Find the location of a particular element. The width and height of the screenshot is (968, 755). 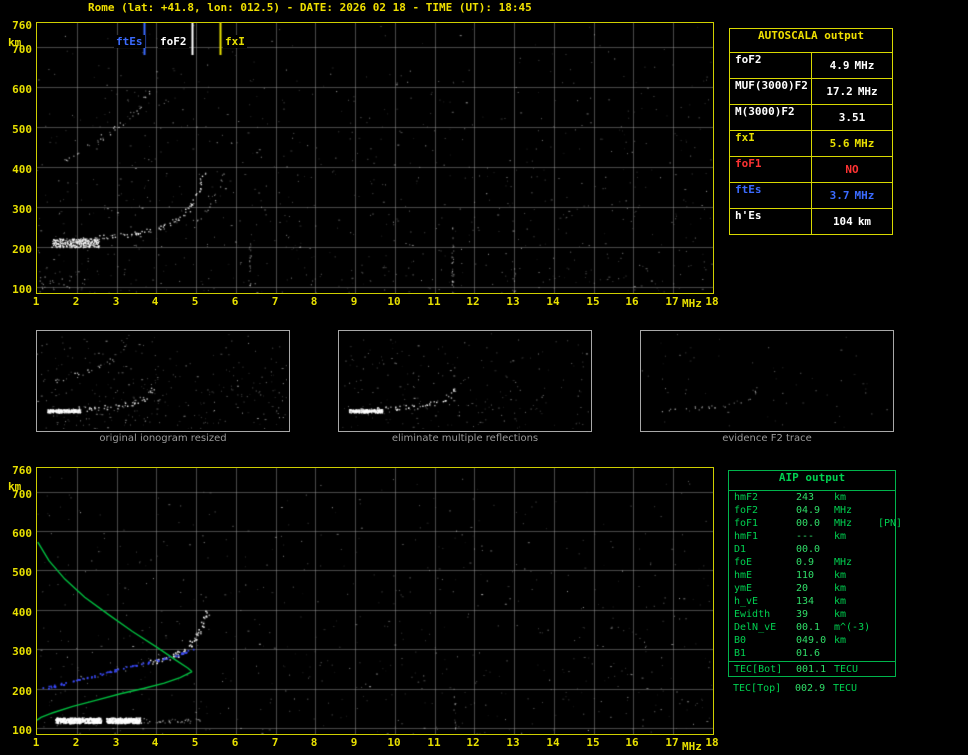

aip-lab: ymE is located at coordinates (743, 588).